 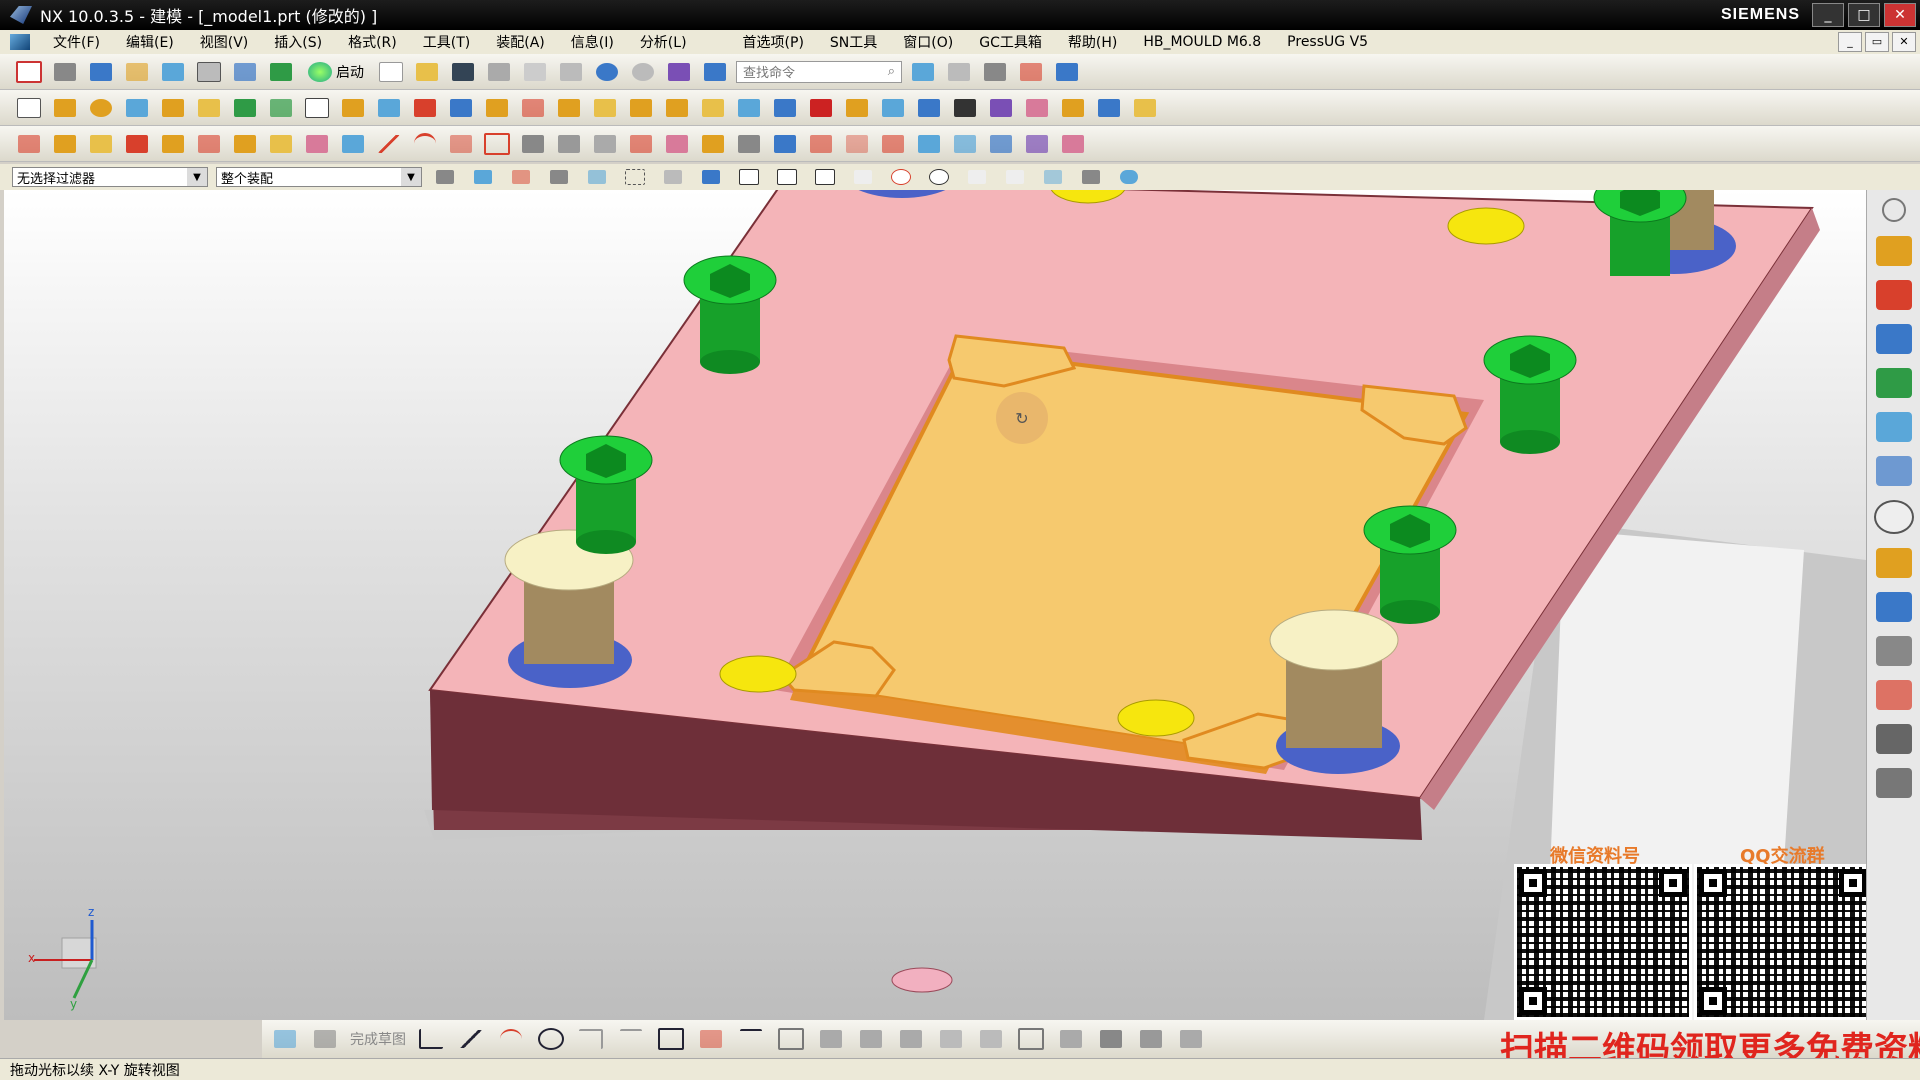 What do you see at coordinates (679, 72) in the screenshot?
I see `select-icon` at bounding box center [679, 72].